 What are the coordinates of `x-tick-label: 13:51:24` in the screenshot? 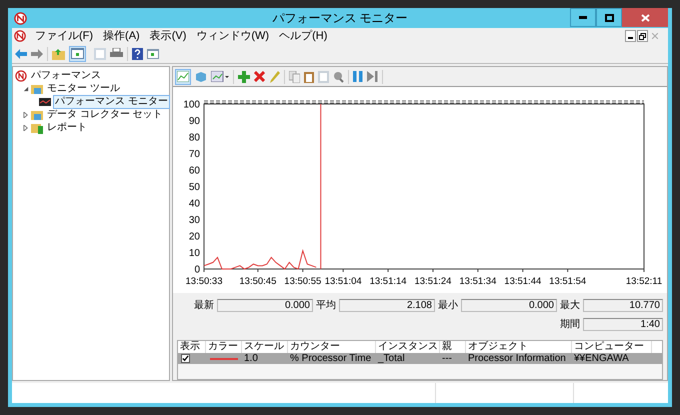 It's located at (433, 282).